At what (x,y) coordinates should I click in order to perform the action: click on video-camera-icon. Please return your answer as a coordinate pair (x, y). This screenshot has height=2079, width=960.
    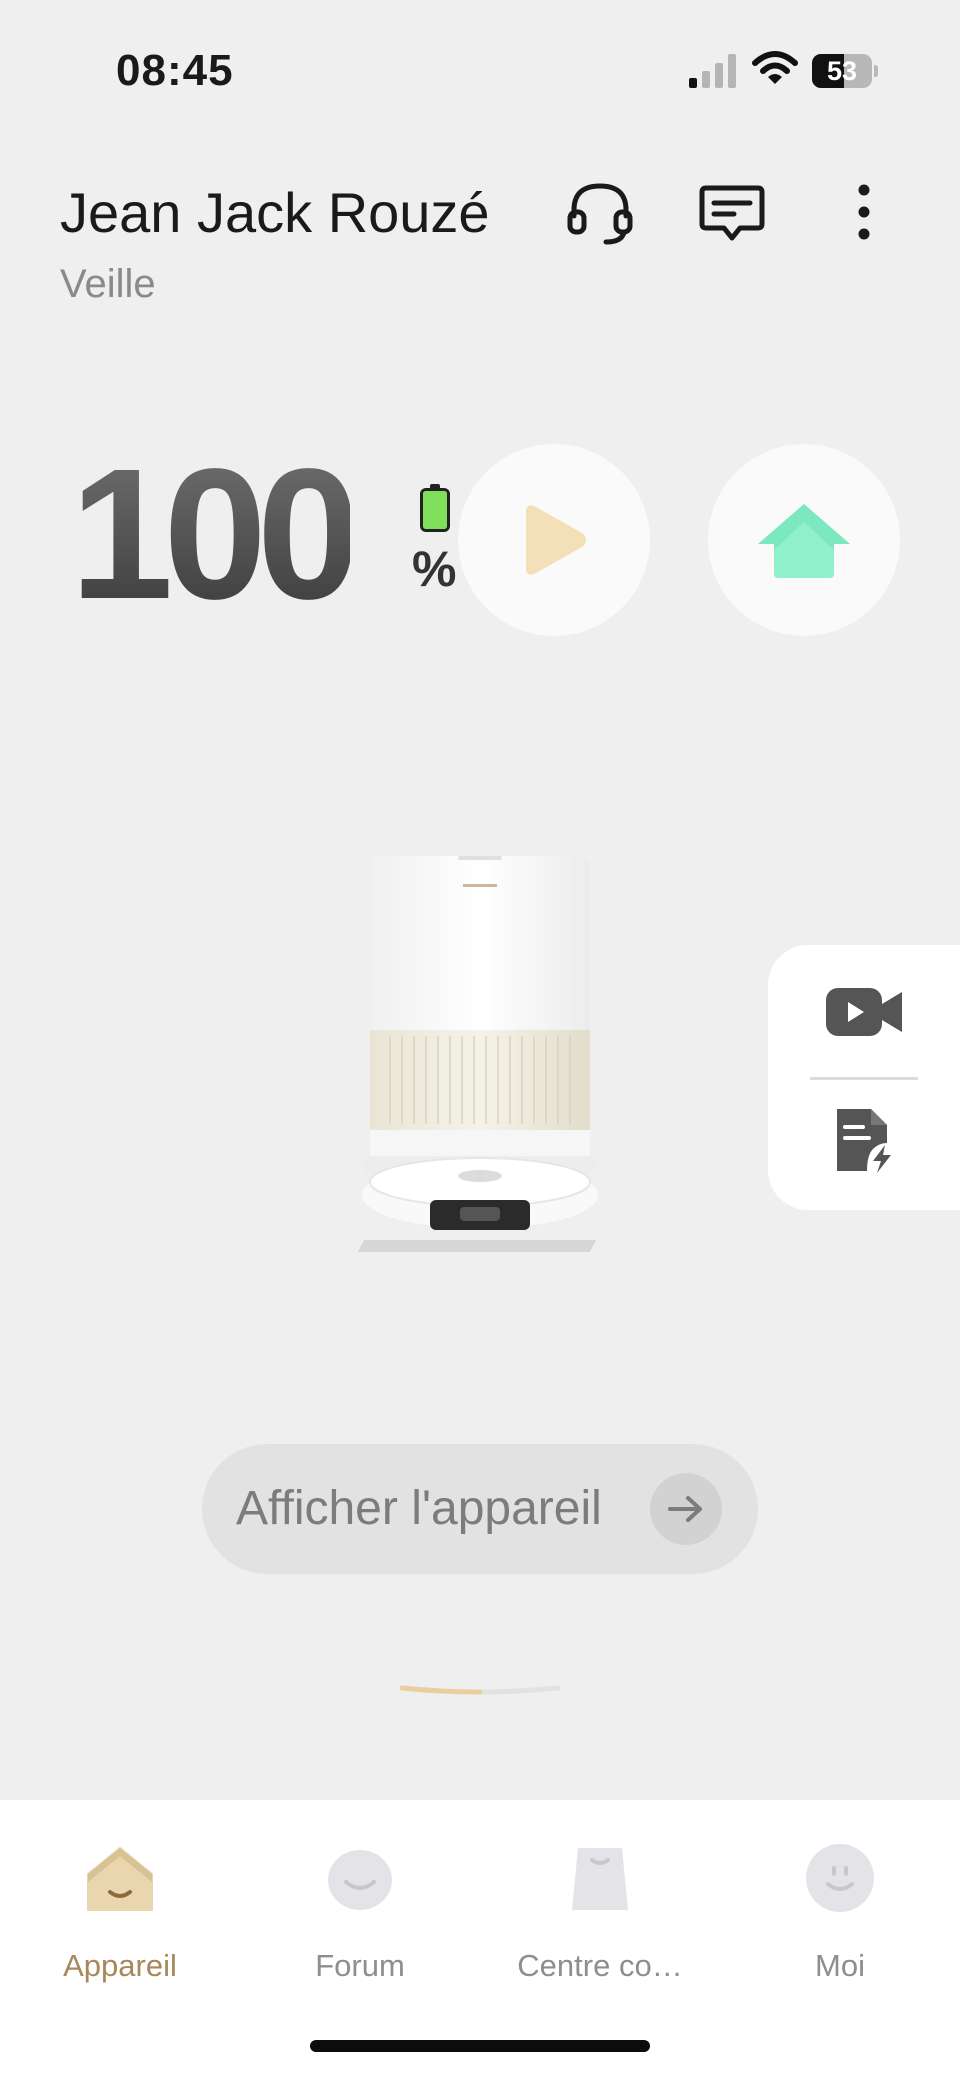
    Looking at the image, I should click on (864, 1012).